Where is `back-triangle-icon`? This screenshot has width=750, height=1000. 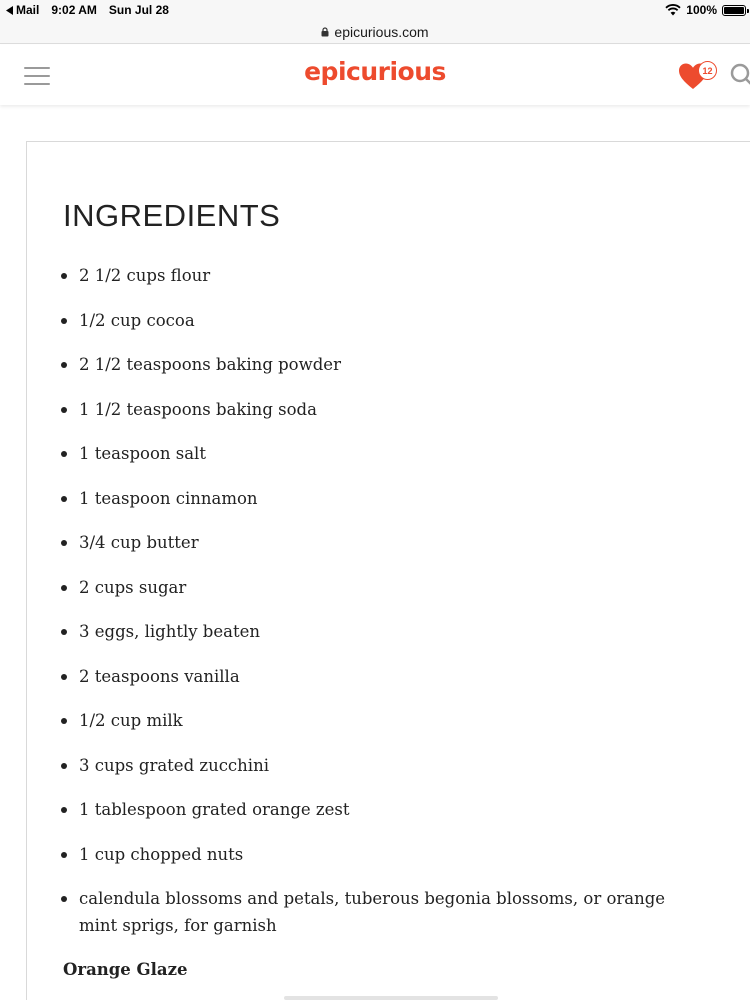
back-triangle-icon is located at coordinates (9, 10).